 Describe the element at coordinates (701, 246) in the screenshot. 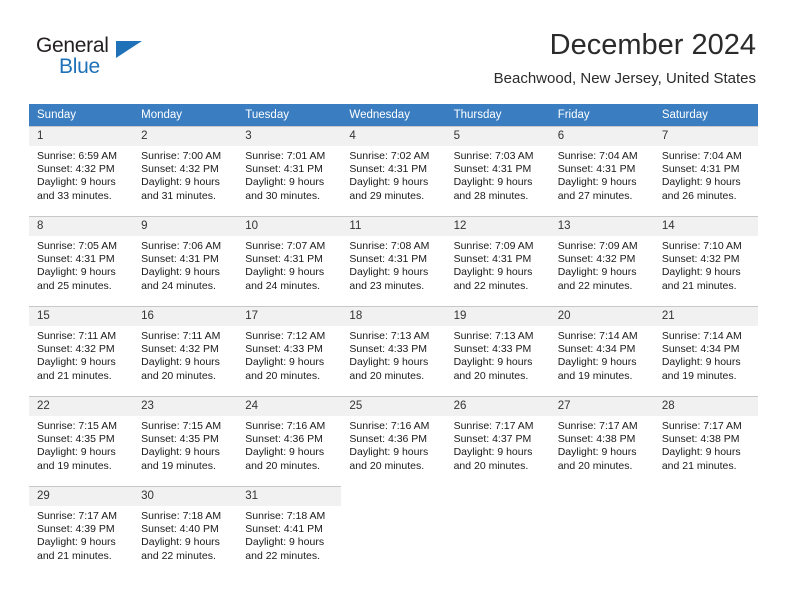

I see `sunrise-text: Sunrise: 7:10 AM` at that location.